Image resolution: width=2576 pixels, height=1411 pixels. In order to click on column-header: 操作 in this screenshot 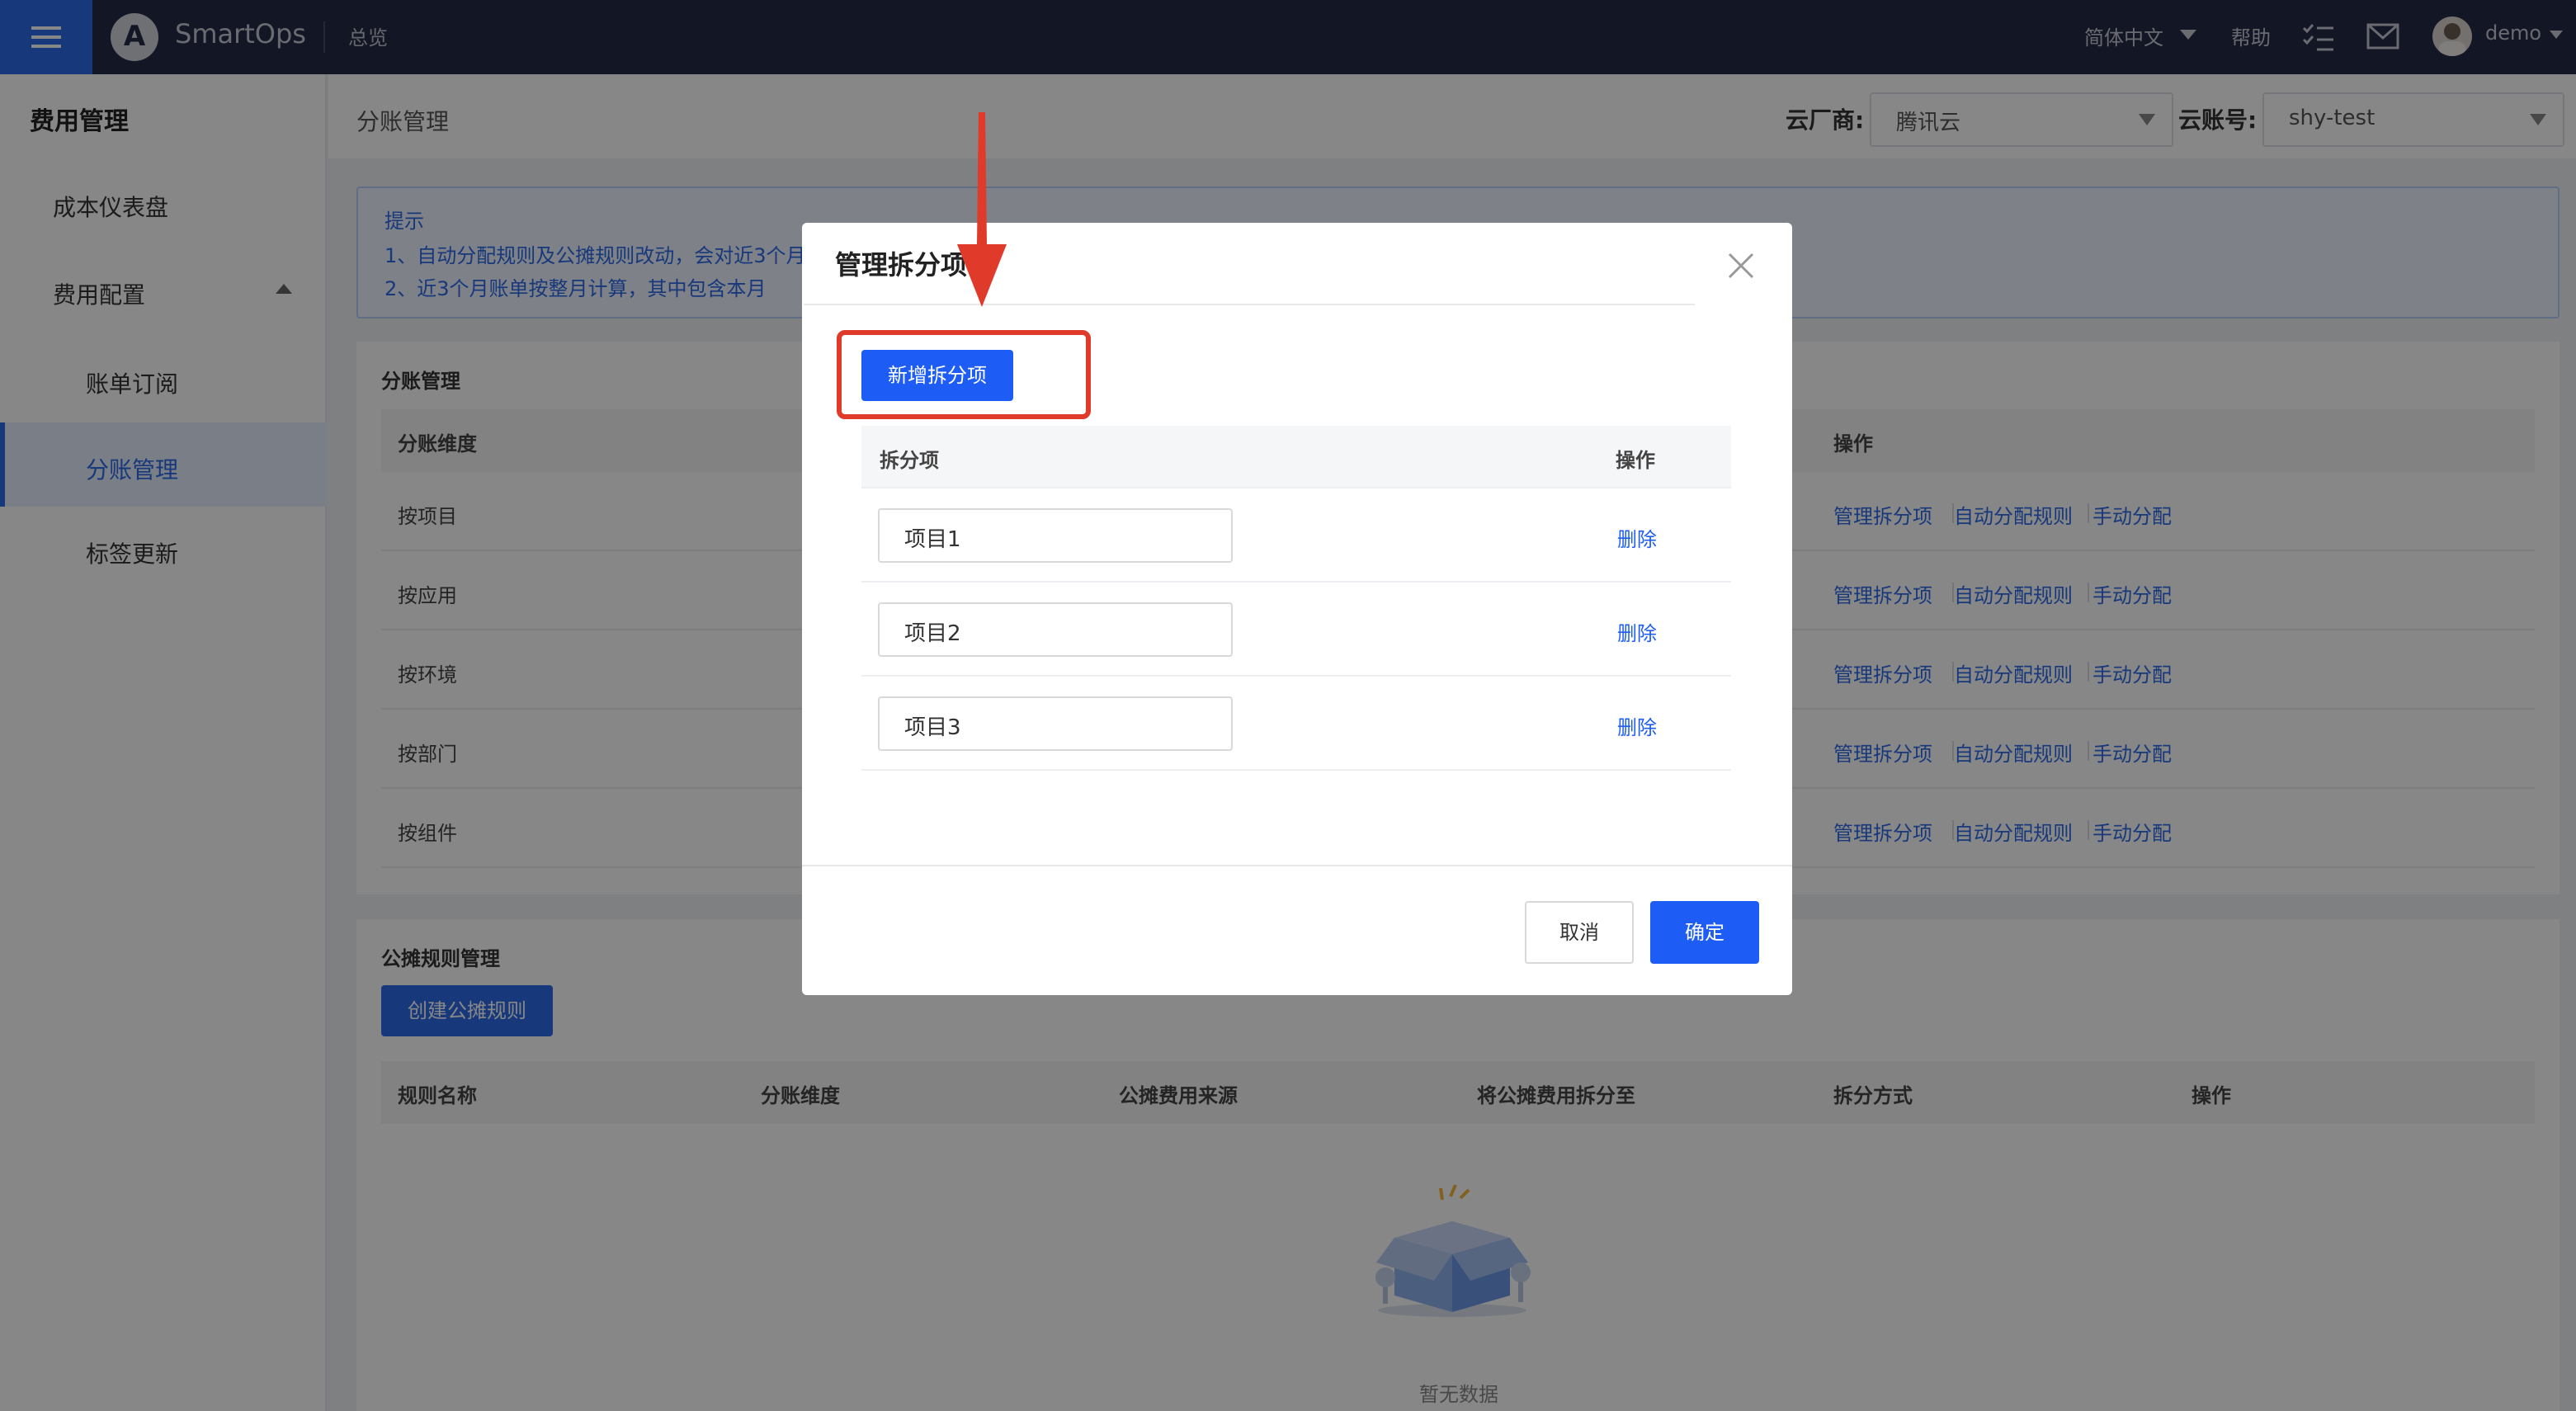, I will do `click(1635, 460)`.